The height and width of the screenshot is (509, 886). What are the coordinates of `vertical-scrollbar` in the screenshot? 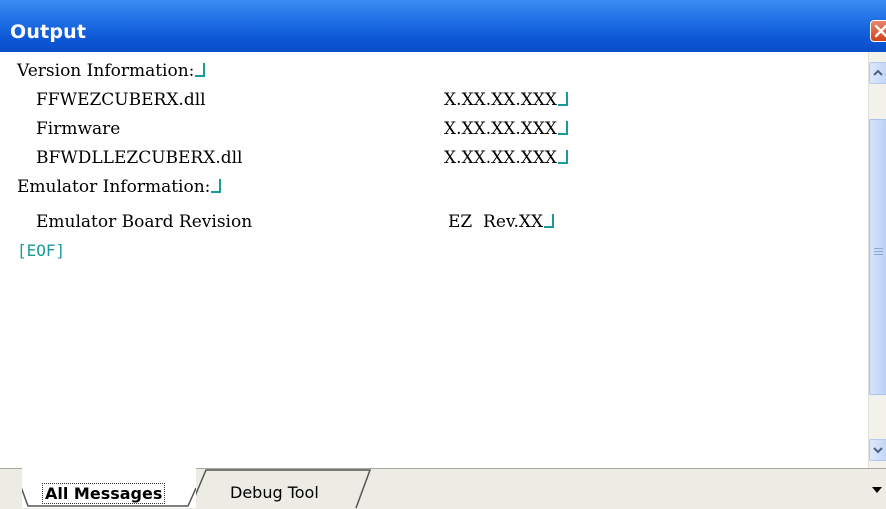 It's located at (877, 260).